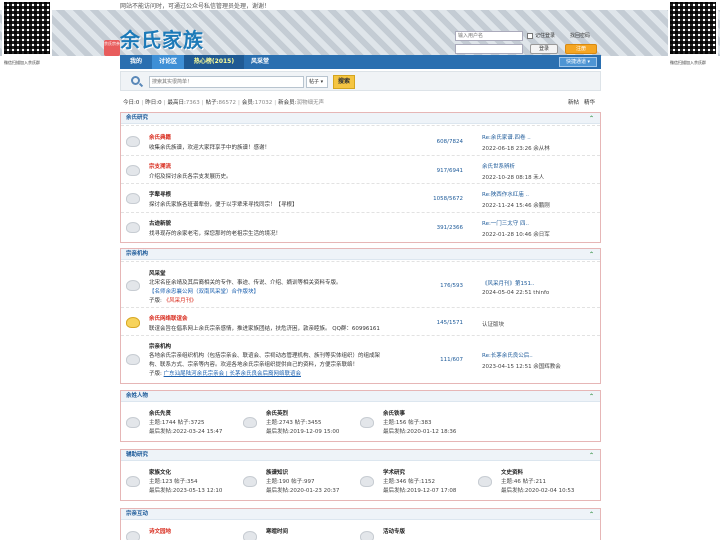 The height and width of the screenshot is (540, 720). What do you see at coordinates (360, 254) in the screenshot?
I see `section-title: 宗亲机构 ⌃` at bounding box center [360, 254].